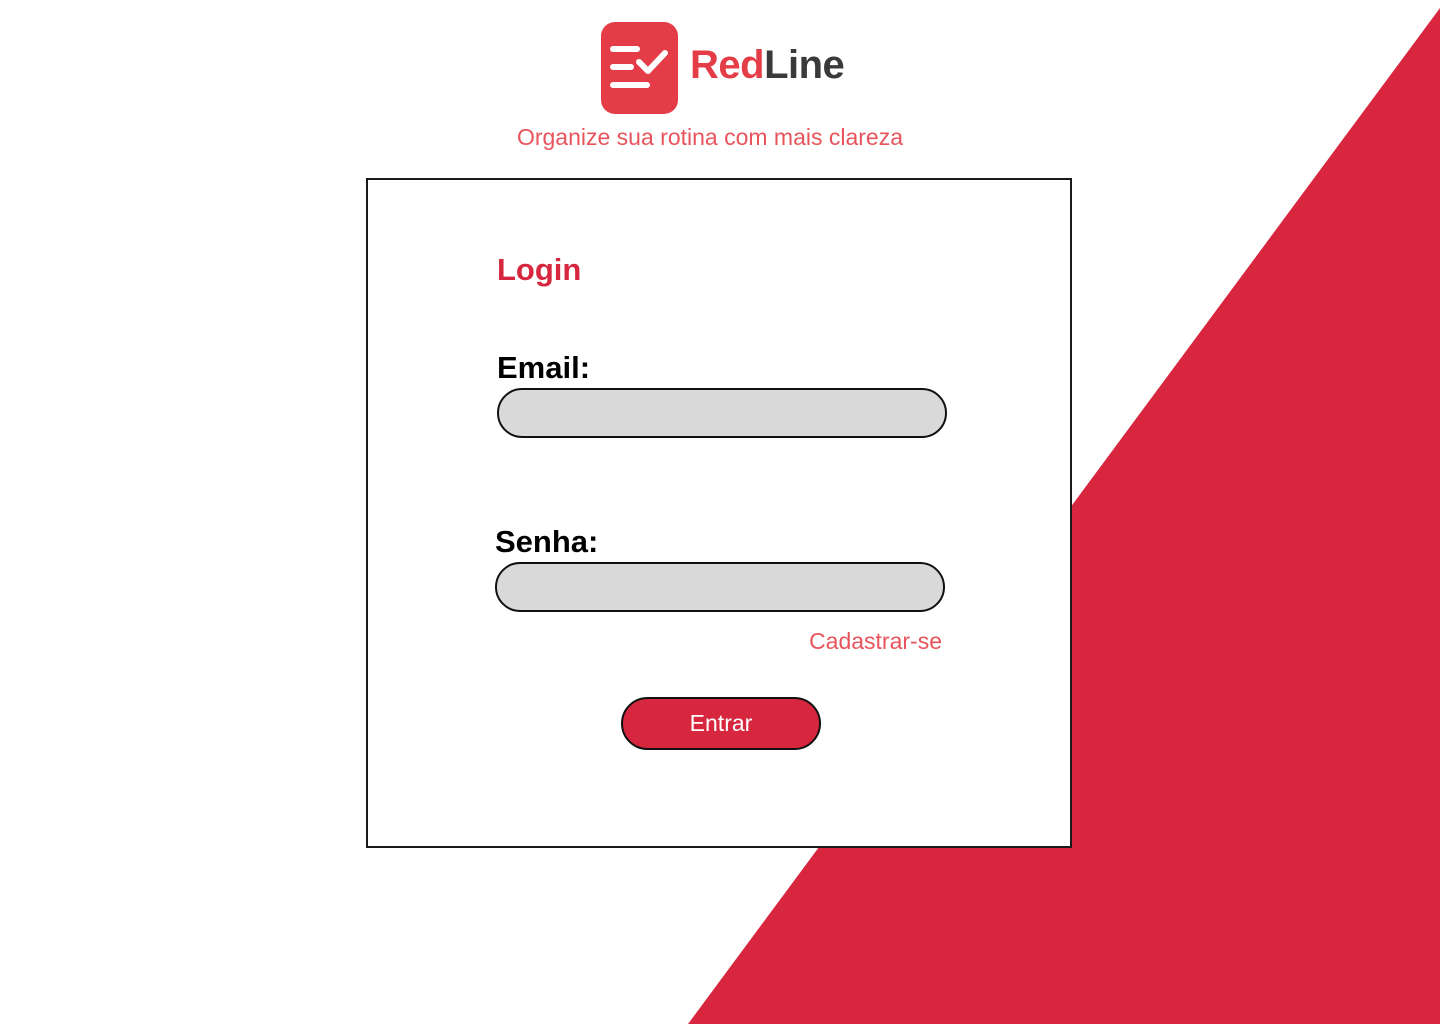 This screenshot has height=1024, width=1440. What do you see at coordinates (547, 541) in the screenshot?
I see `password-label: Senha:` at bounding box center [547, 541].